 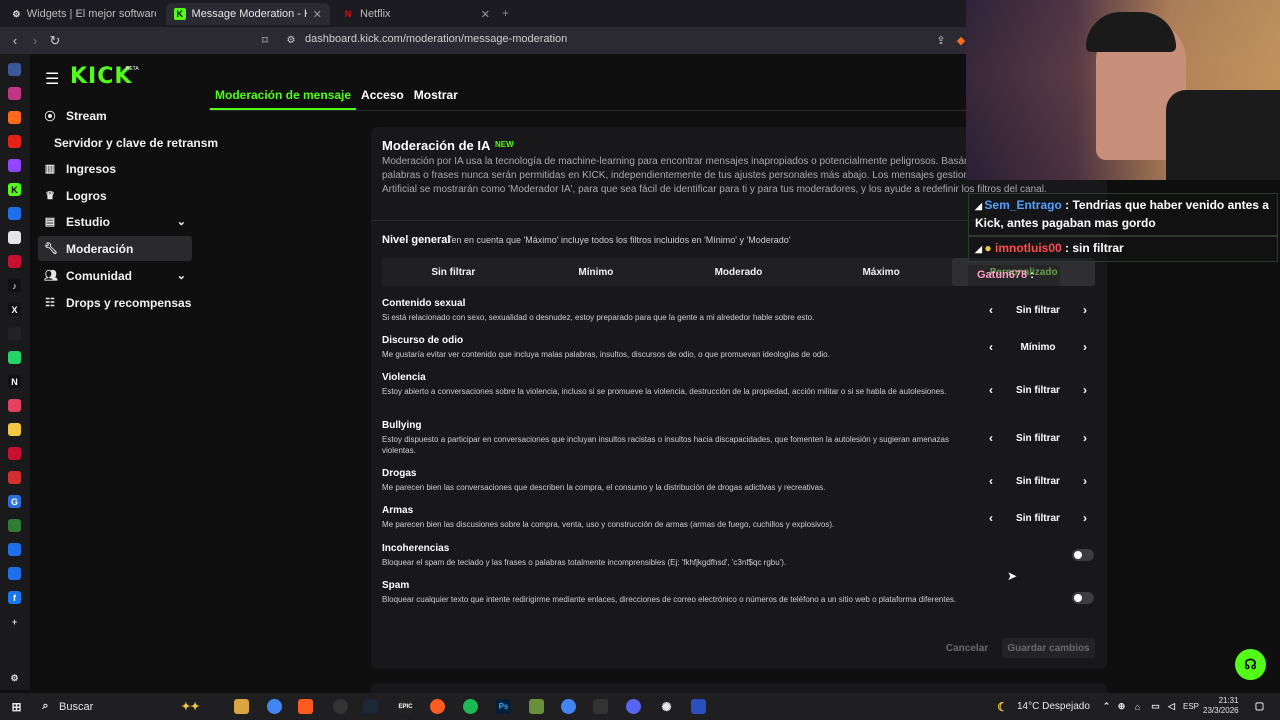 I want to click on sidebar-item-revenue: ▥ Ingresos, so click(x=115, y=168).